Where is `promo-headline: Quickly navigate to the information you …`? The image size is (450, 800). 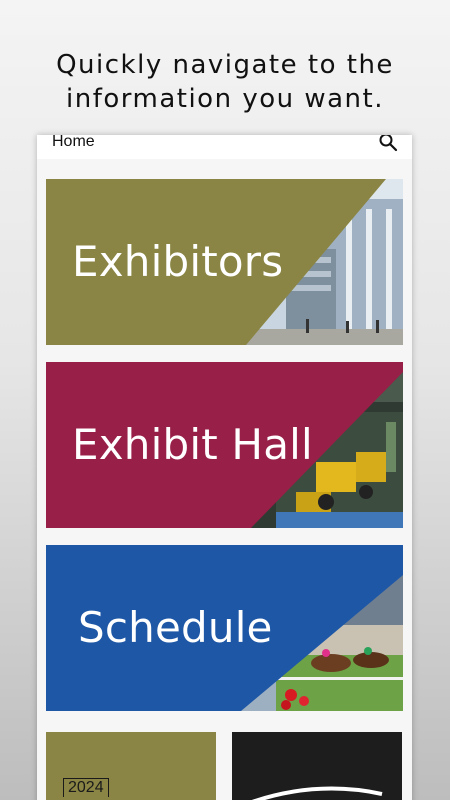 promo-headline: Quickly navigate to the information you … is located at coordinates (225, 82).